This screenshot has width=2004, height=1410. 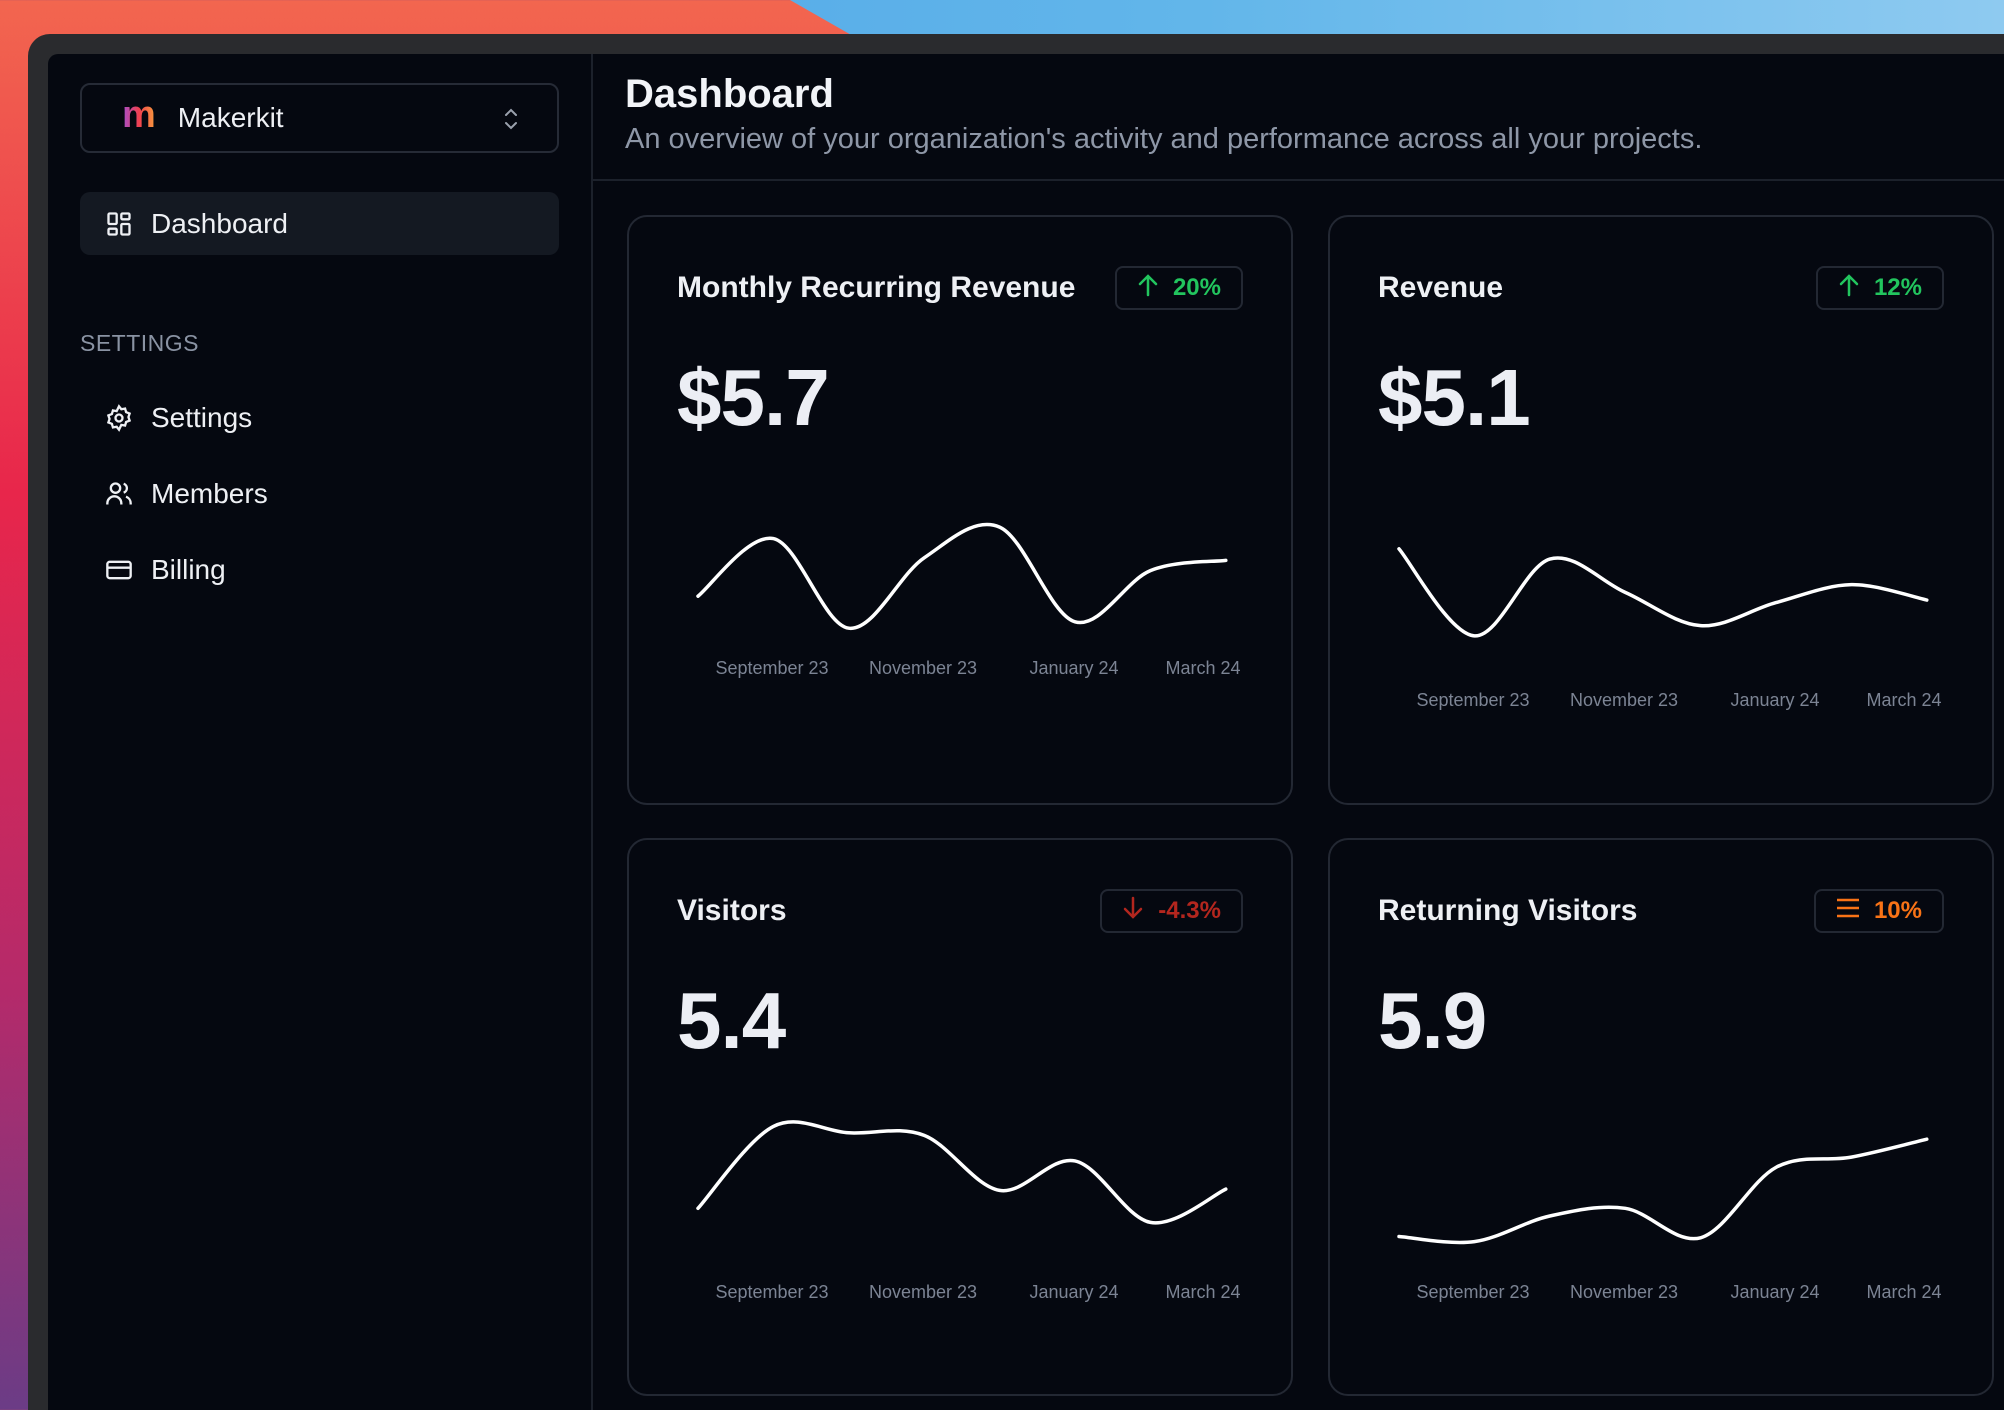 I want to click on metric-value: 5.9, so click(x=1432, y=1020).